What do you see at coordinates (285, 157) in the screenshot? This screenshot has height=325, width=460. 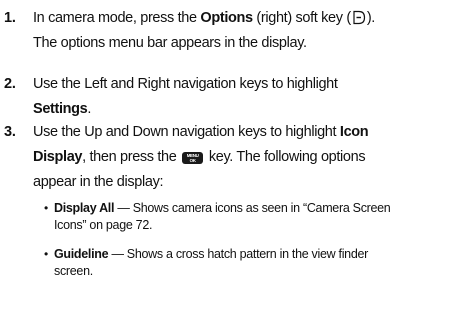 I see `text-run: key. The following options` at bounding box center [285, 157].